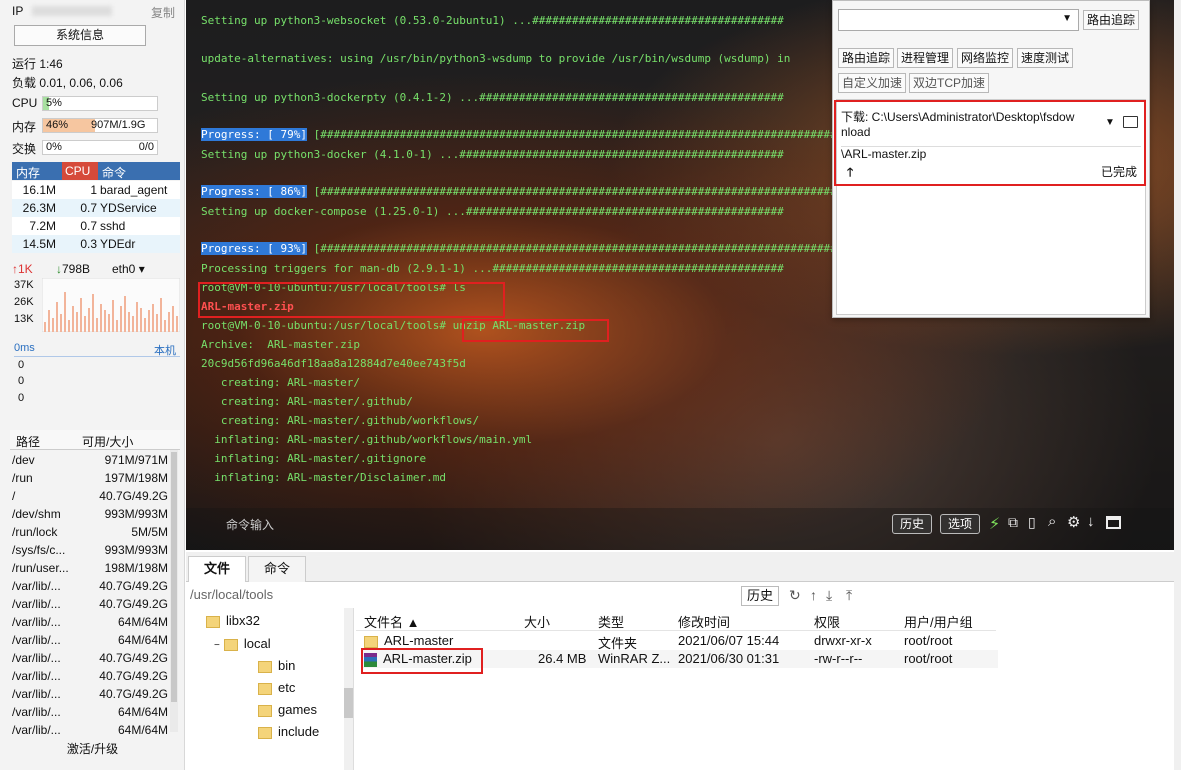 Image resolution: width=1181 pixels, height=770 pixels. Describe the element at coordinates (866, 58) in the screenshot. I see `route-trace-tab: 路由追踪` at that location.